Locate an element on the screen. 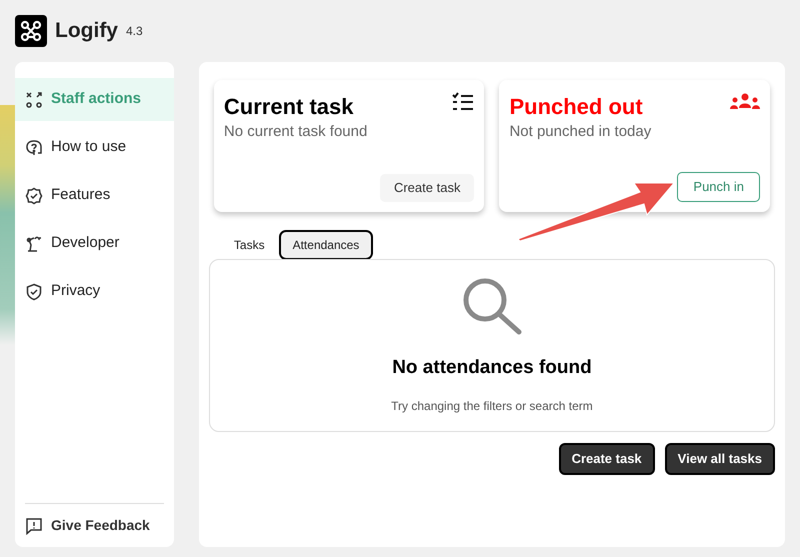 This screenshot has width=800, height=557. version-label: 4.3 is located at coordinates (134, 31).